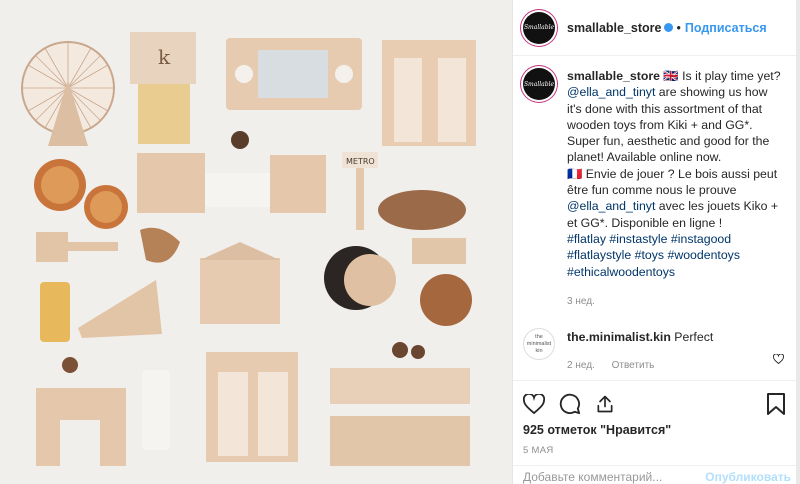  Describe the element at coordinates (422, 210) in the screenshot. I see `wood-slice` at that location.